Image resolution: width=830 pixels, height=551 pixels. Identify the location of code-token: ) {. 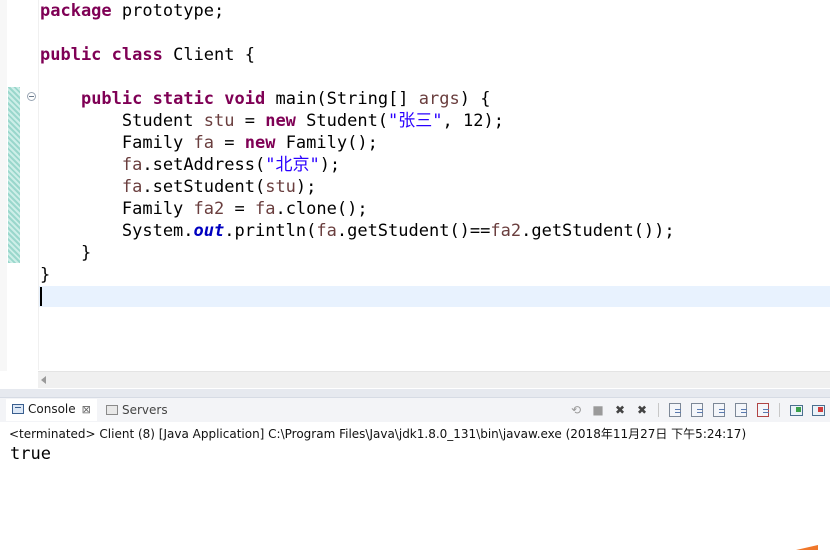
(475, 99).